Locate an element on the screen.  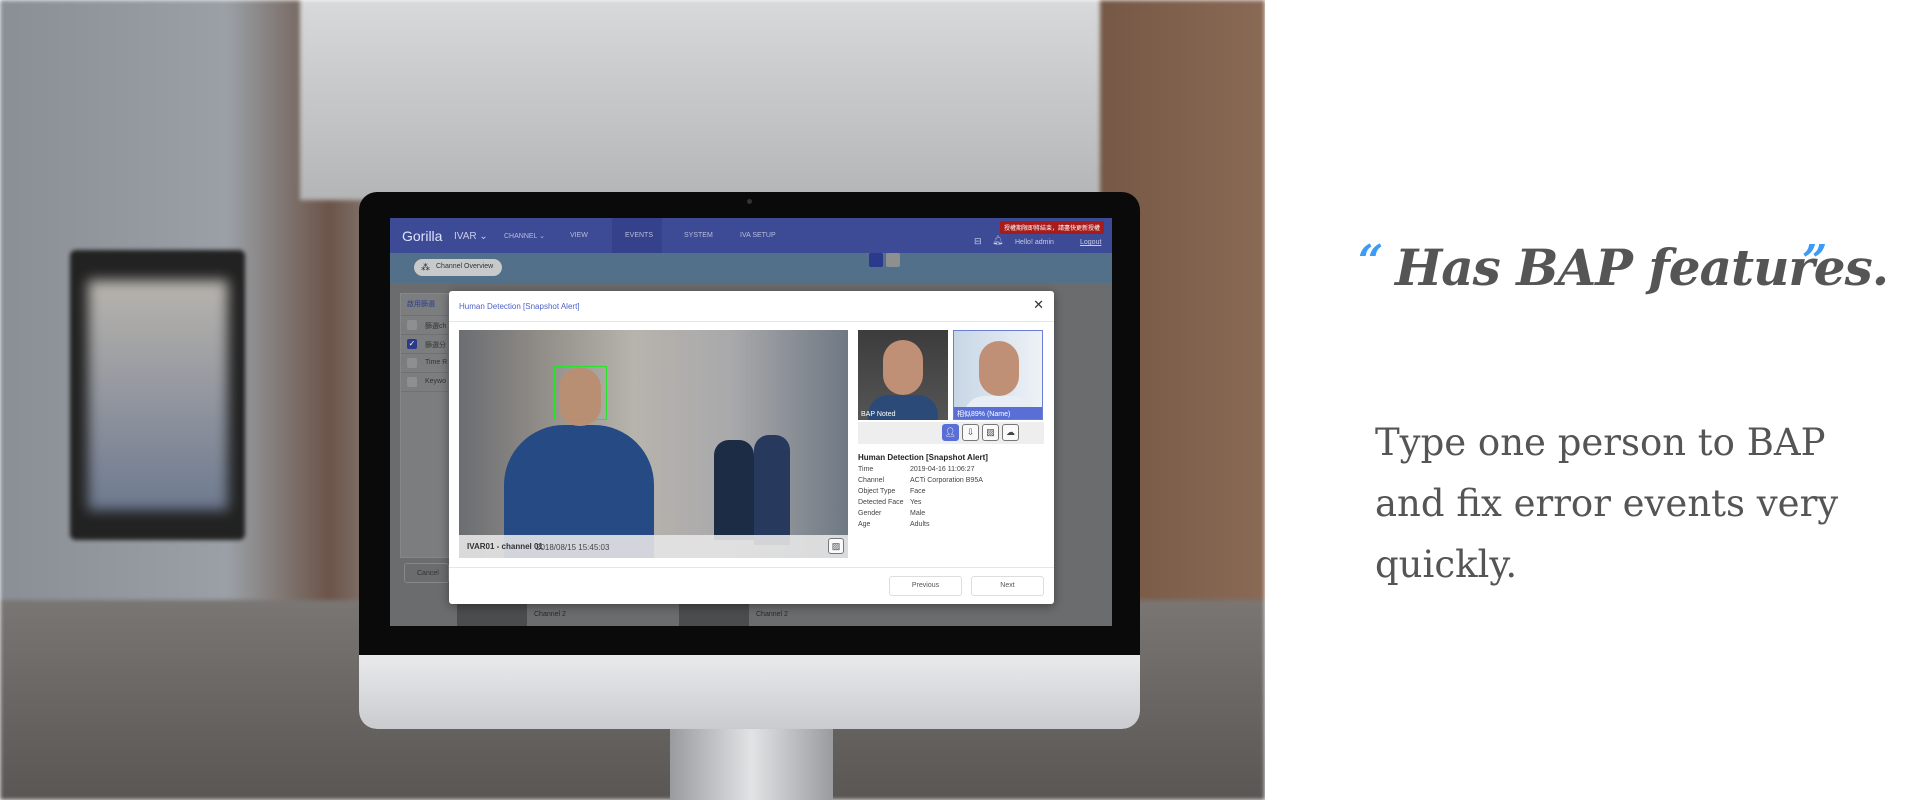
logo: Gorilla is located at coordinates (422, 236).